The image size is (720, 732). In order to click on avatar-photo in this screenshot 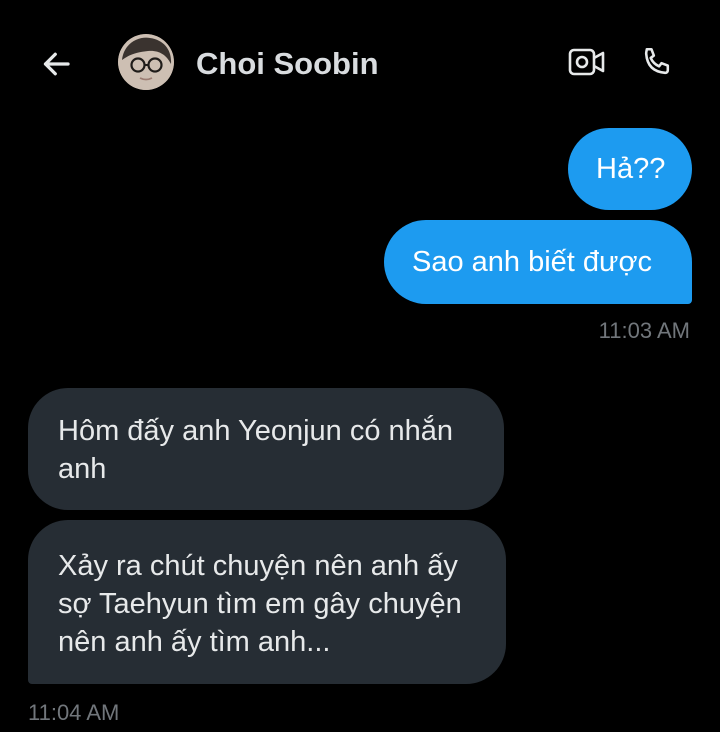, I will do `click(146, 62)`.